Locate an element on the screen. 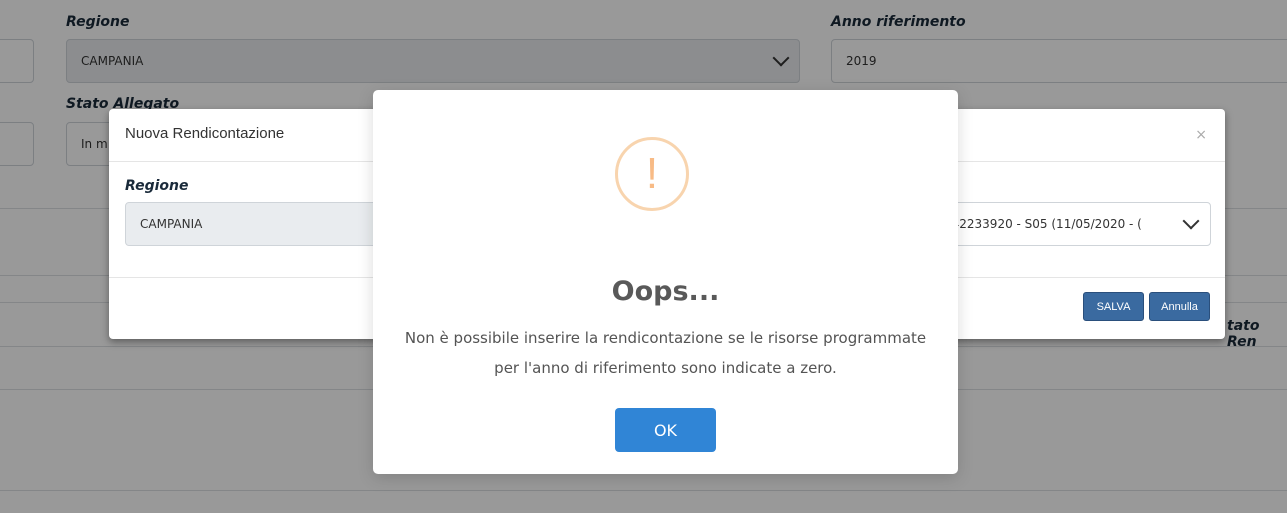  warning-icon: ! is located at coordinates (652, 174).